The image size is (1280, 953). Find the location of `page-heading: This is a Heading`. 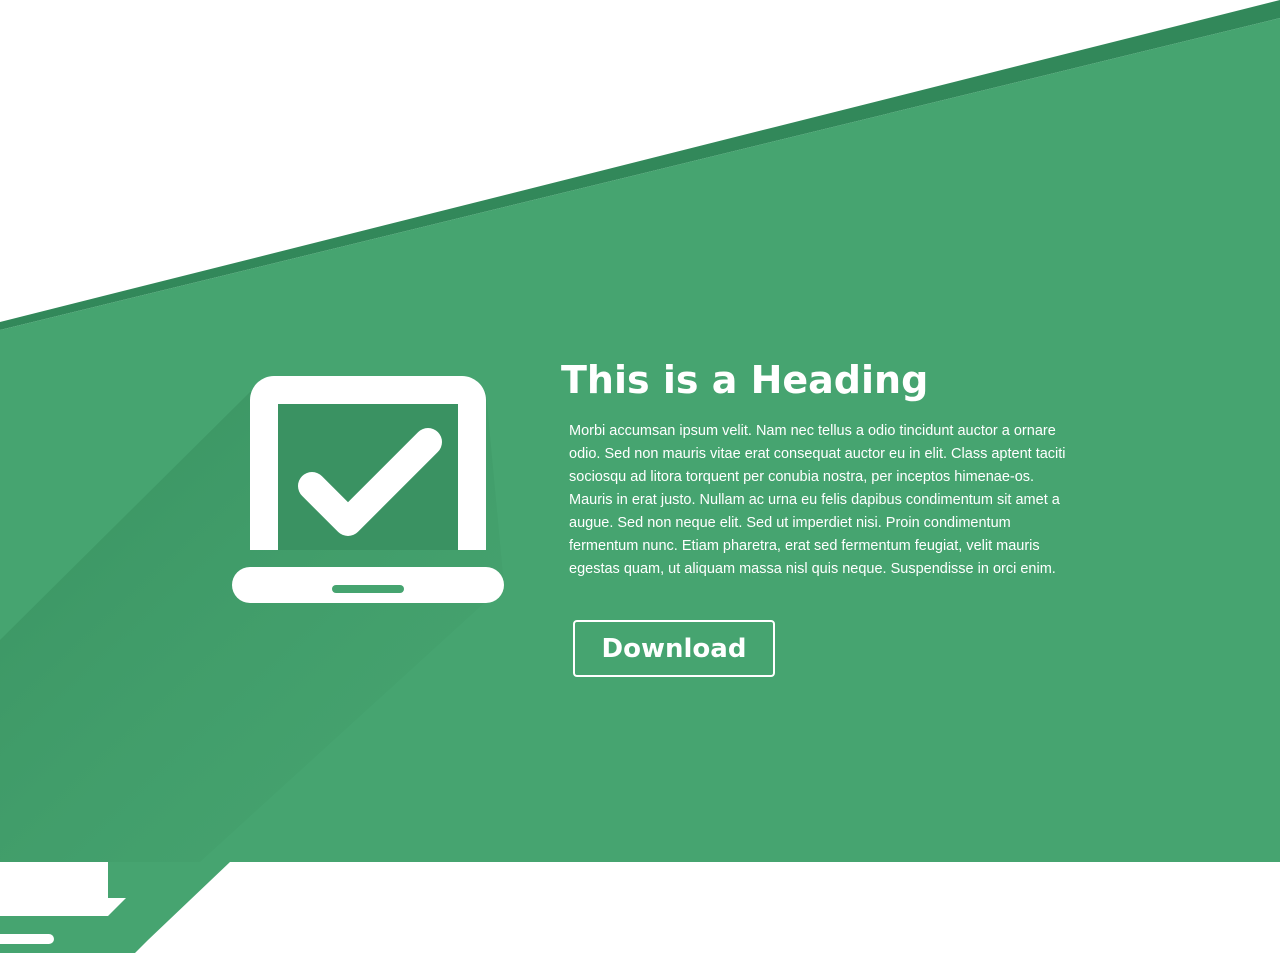

page-heading: This is a Heading is located at coordinates (745, 380).